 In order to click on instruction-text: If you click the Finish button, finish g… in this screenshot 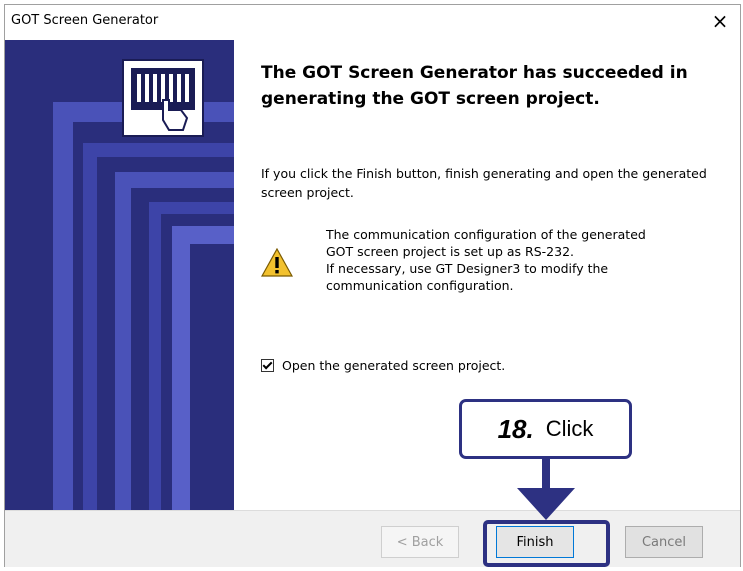, I will do `click(484, 183)`.